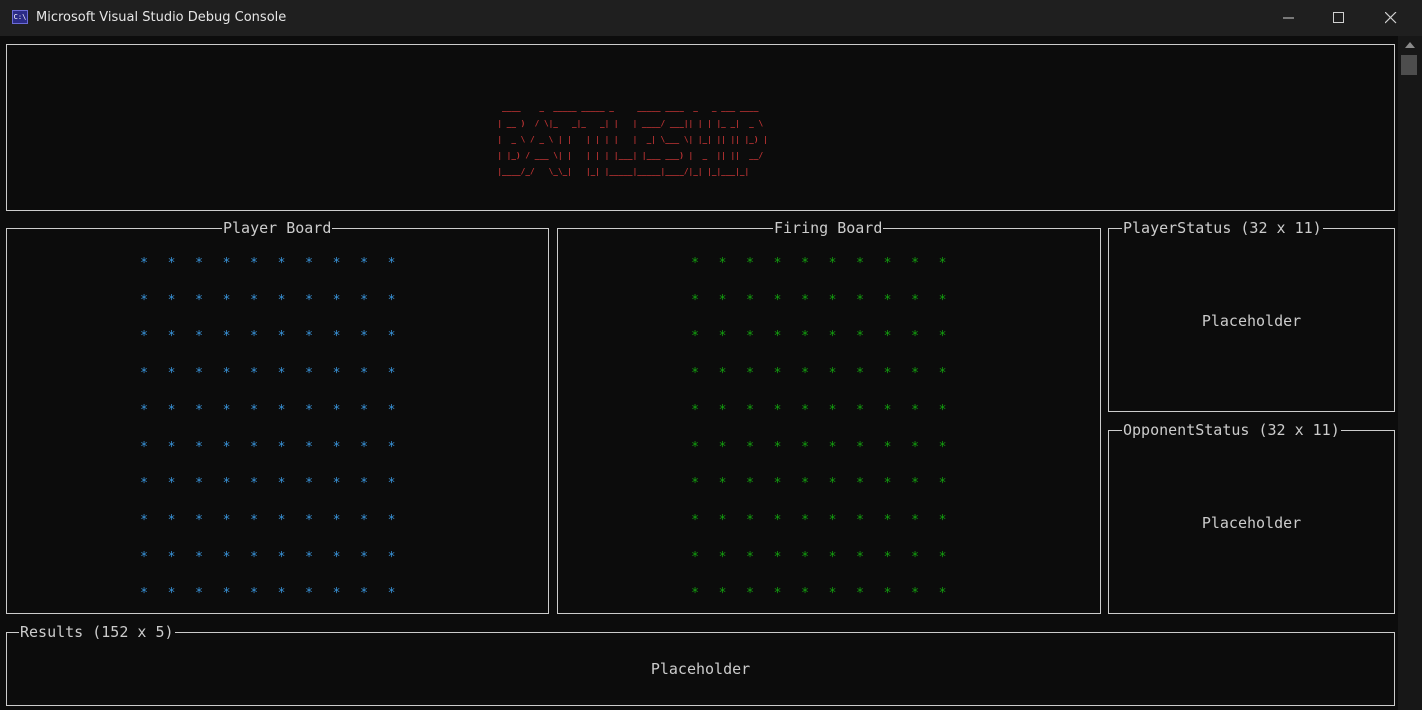 The height and width of the screenshot is (710, 1422). Describe the element at coordinates (1289, 18) in the screenshot. I see `minimize-button` at that location.